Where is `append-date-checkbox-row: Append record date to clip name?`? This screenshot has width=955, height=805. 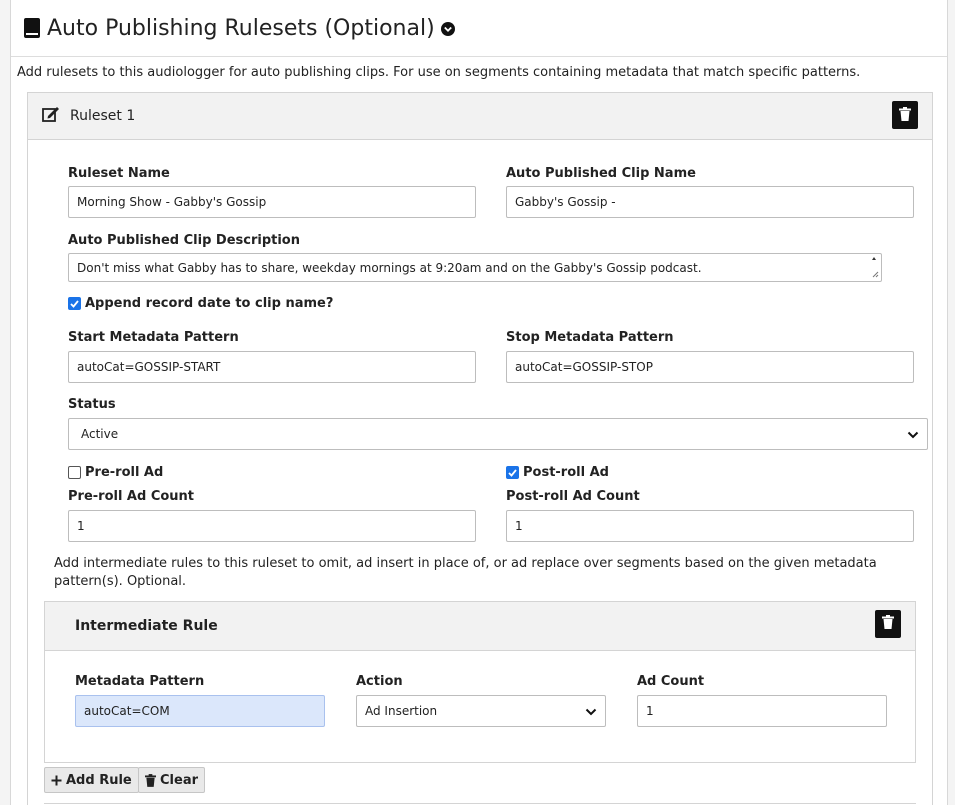
append-date-checkbox-row: Append record date to clip name? is located at coordinates (200, 303).